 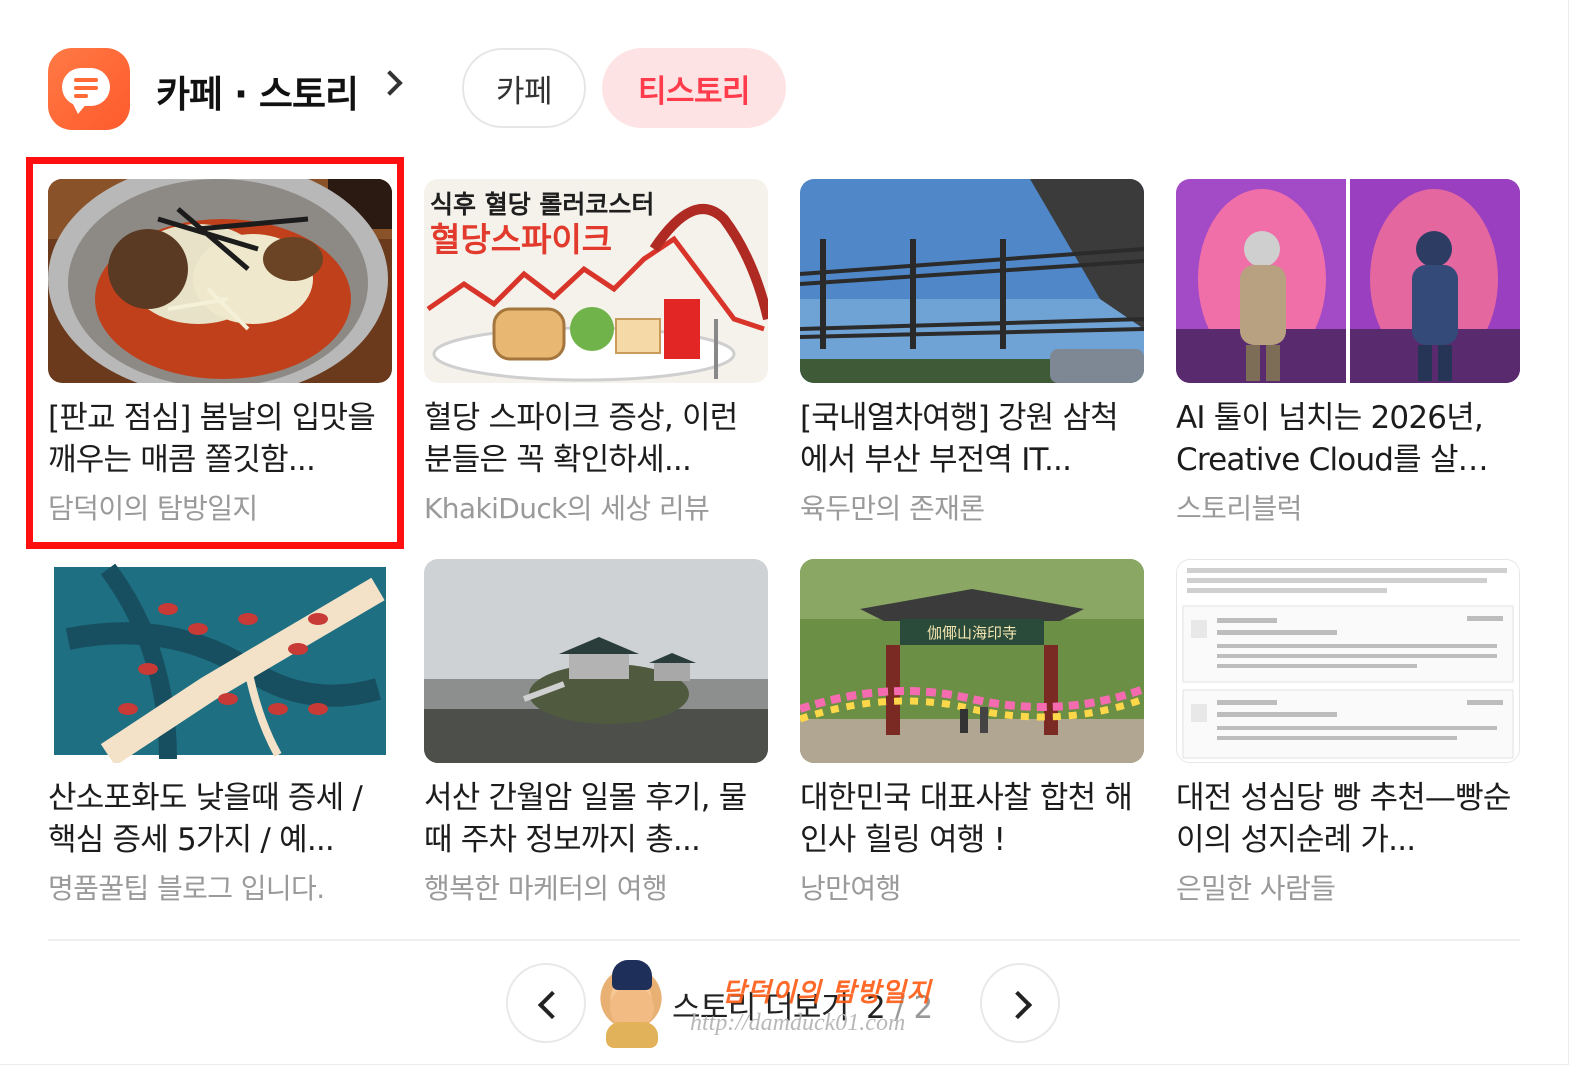 What do you see at coordinates (1348, 507) in the screenshot?
I see `card-source: 스토리블럭` at bounding box center [1348, 507].